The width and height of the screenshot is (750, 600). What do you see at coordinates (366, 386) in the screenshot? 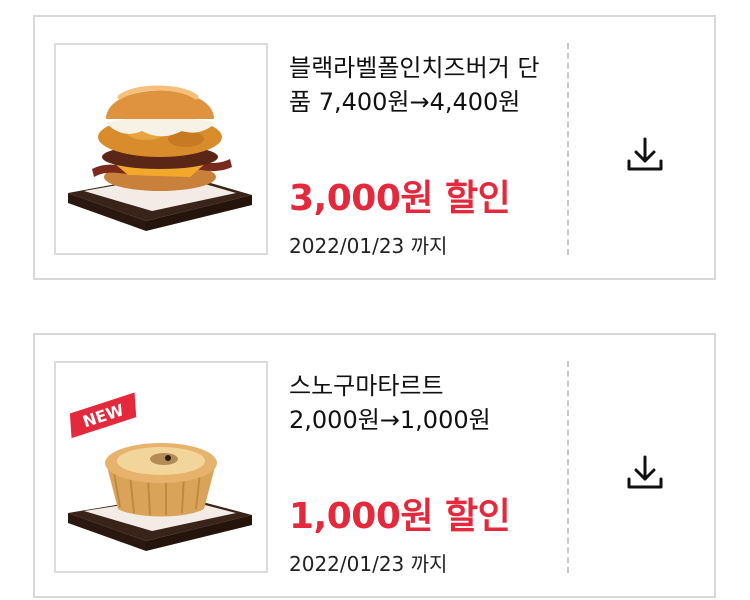
I see `coupon-name-line1: 스노구마타르트` at bounding box center [366, 386].